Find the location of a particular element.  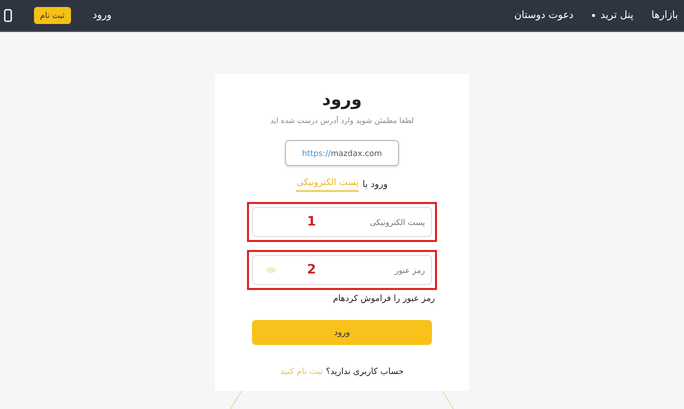

login-button: ورود is located at coordinates (342, 332).